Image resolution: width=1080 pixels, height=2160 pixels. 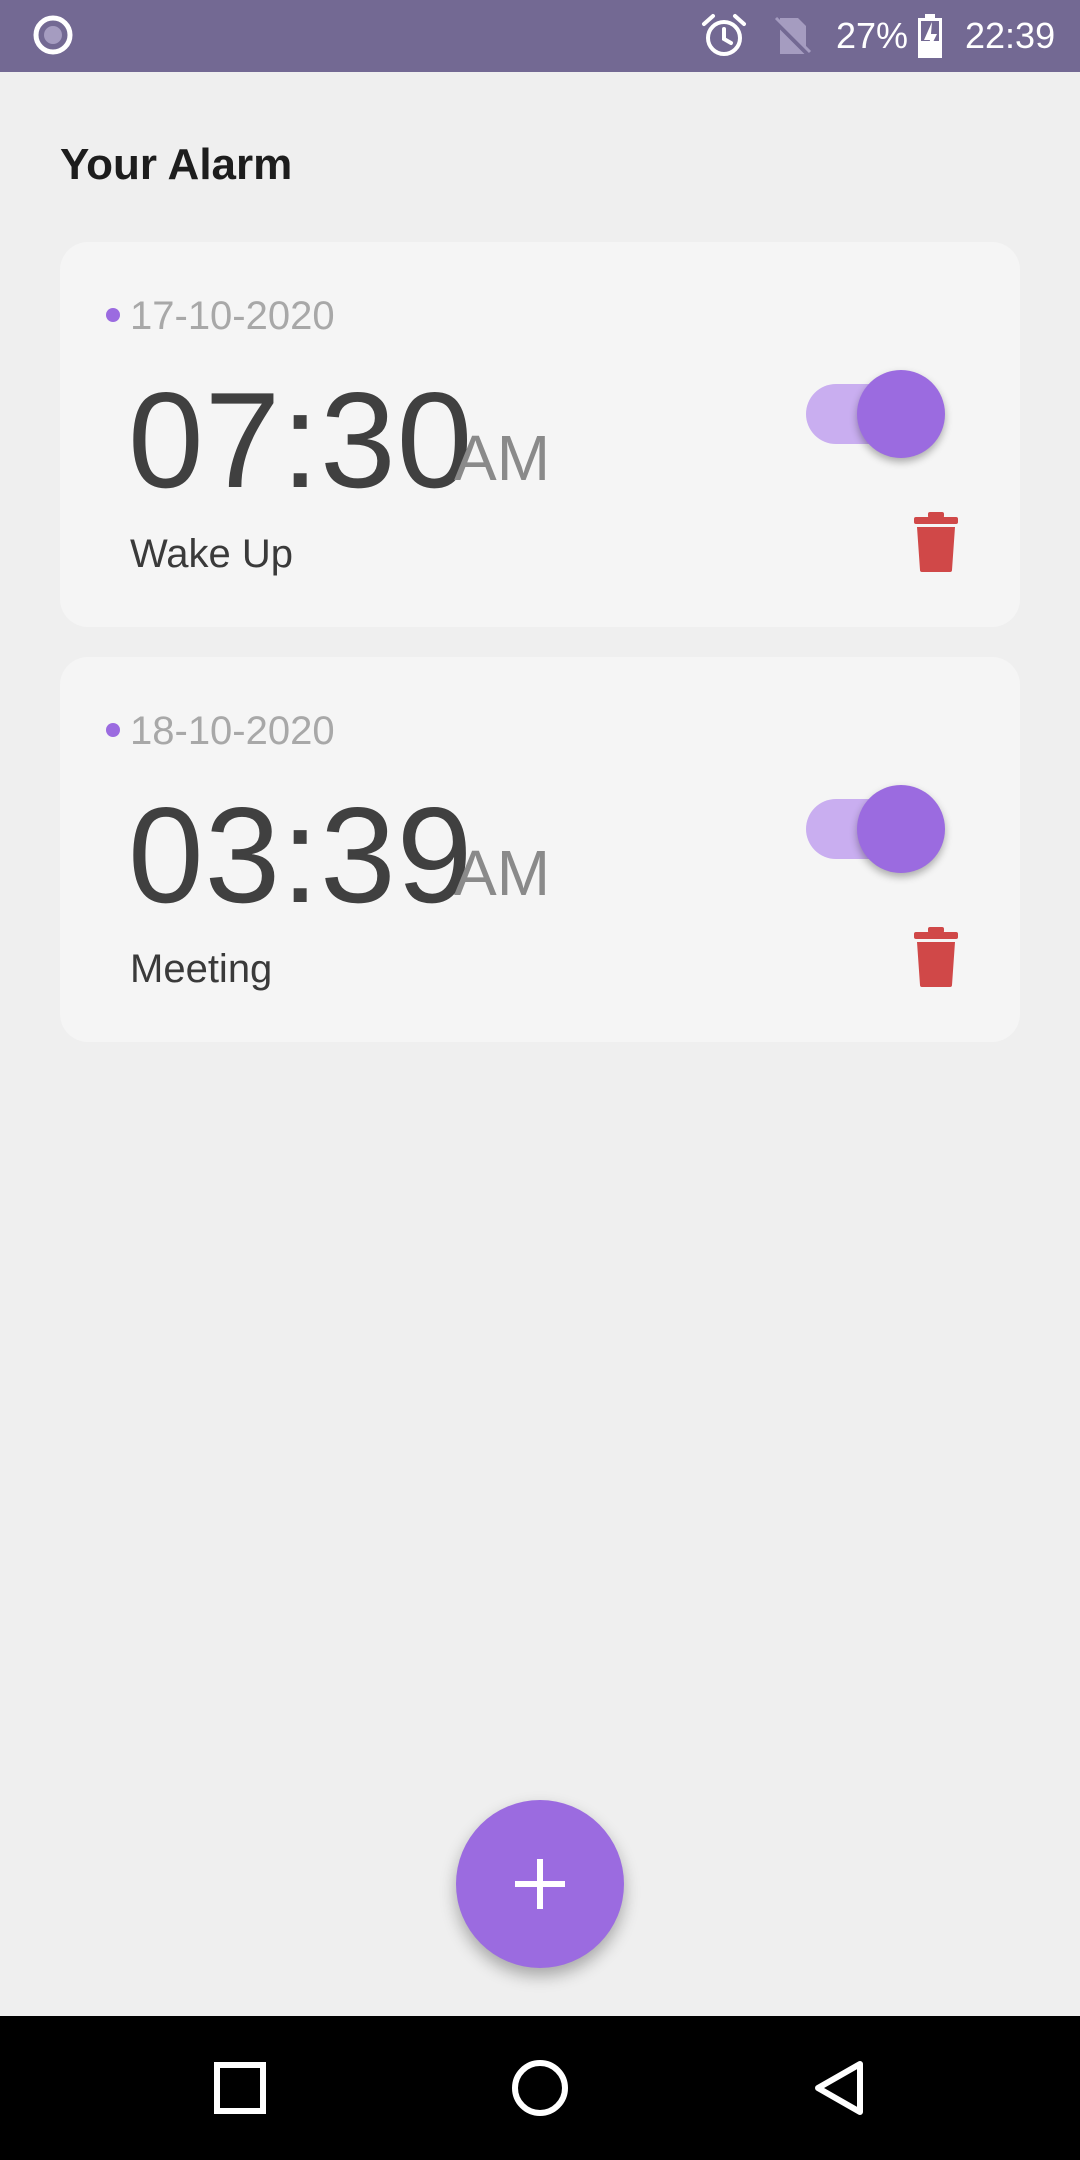 I want to click on alarm-clock-icon, so click(x=724, y=35).